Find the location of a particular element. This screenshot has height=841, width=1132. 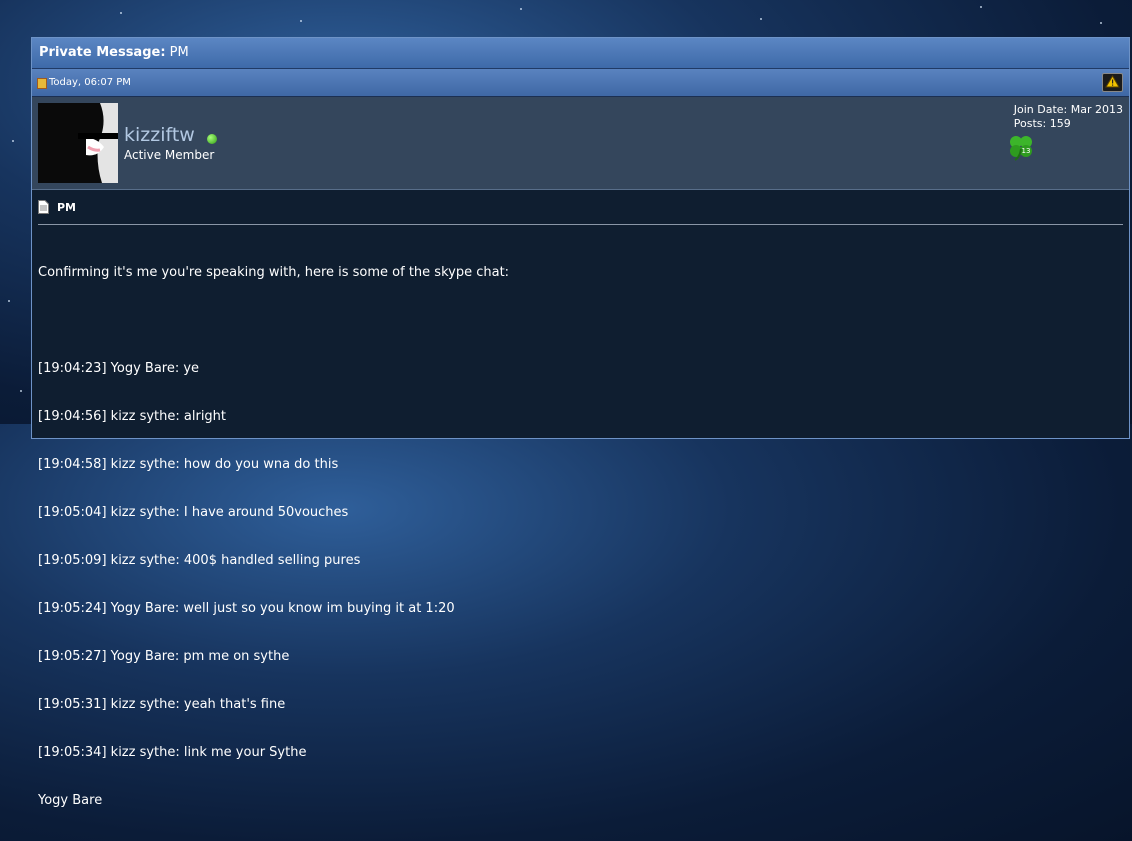

message-line: [19:05:27] Yogy Bare: pm me on sythe is located at coordinates (164, 656).